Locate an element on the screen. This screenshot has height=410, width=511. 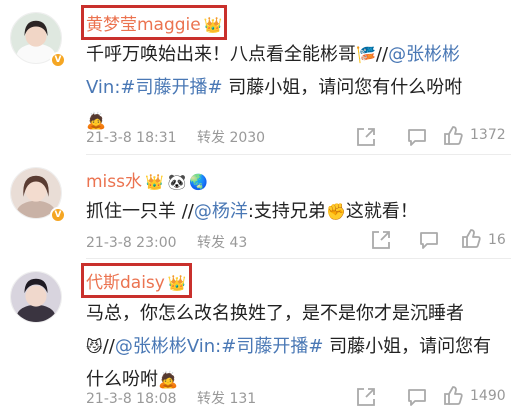
username: miss水 👑 🐼 🌏 is located at coordinates (147, 179).